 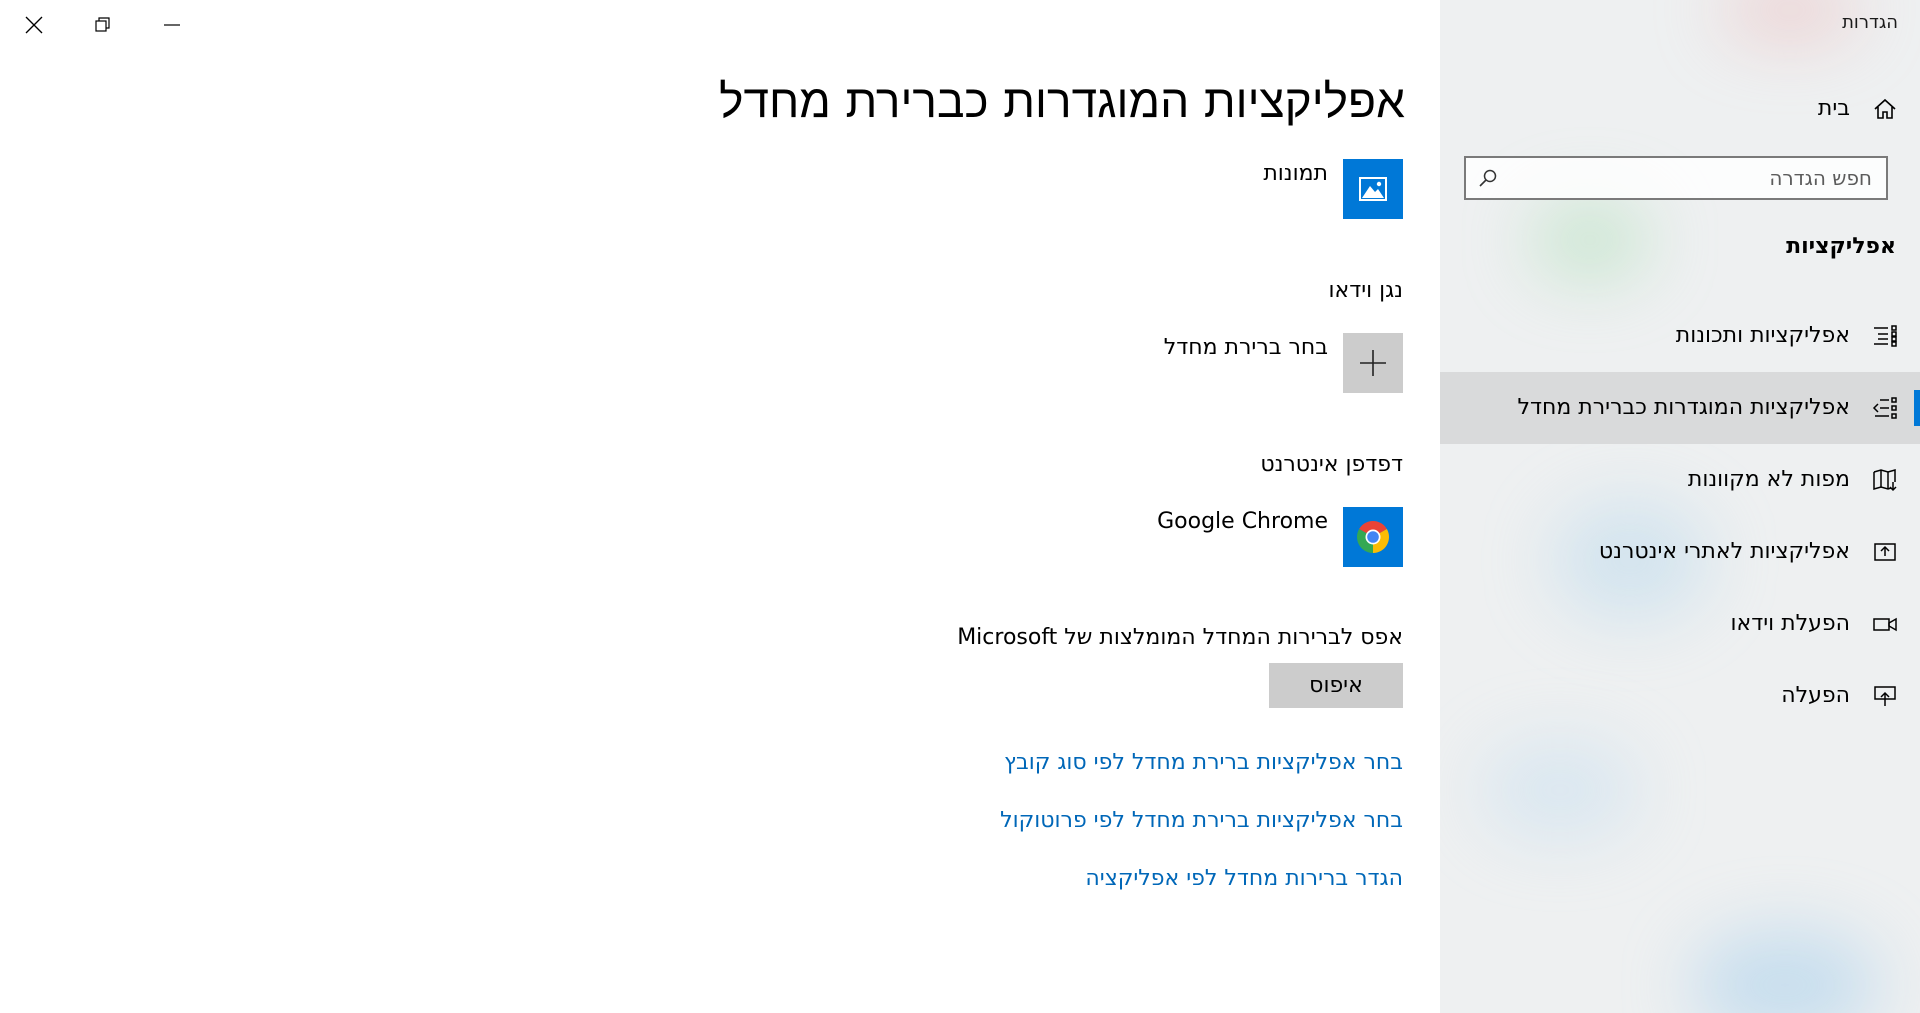 What do you see at coordinates (1885, 696) in the screenshot?
I see `startup-icon` at bounding box center [1885, 696].